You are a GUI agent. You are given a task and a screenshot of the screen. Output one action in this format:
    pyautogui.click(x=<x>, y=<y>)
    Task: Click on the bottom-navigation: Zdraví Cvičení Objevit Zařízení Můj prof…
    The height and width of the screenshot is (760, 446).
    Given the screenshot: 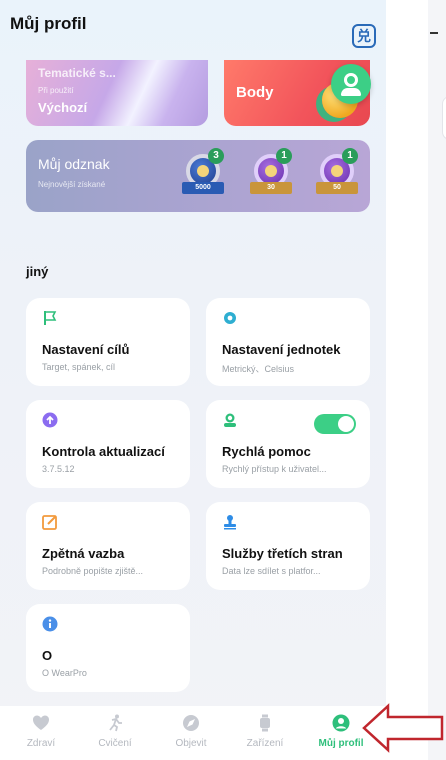 What is the action you would take?
    pyautogui.click(x=193, y=733)
    